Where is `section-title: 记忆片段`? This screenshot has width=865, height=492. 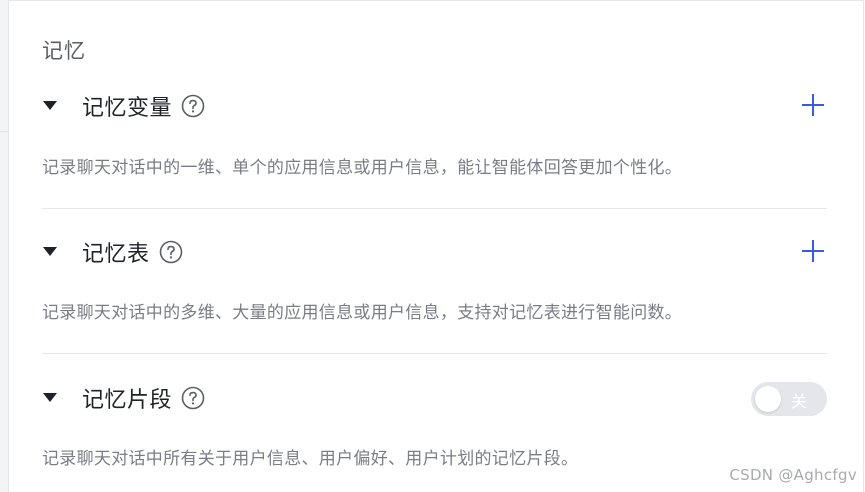
section-title: 记忆片段 is located at coordinates (127, 400).